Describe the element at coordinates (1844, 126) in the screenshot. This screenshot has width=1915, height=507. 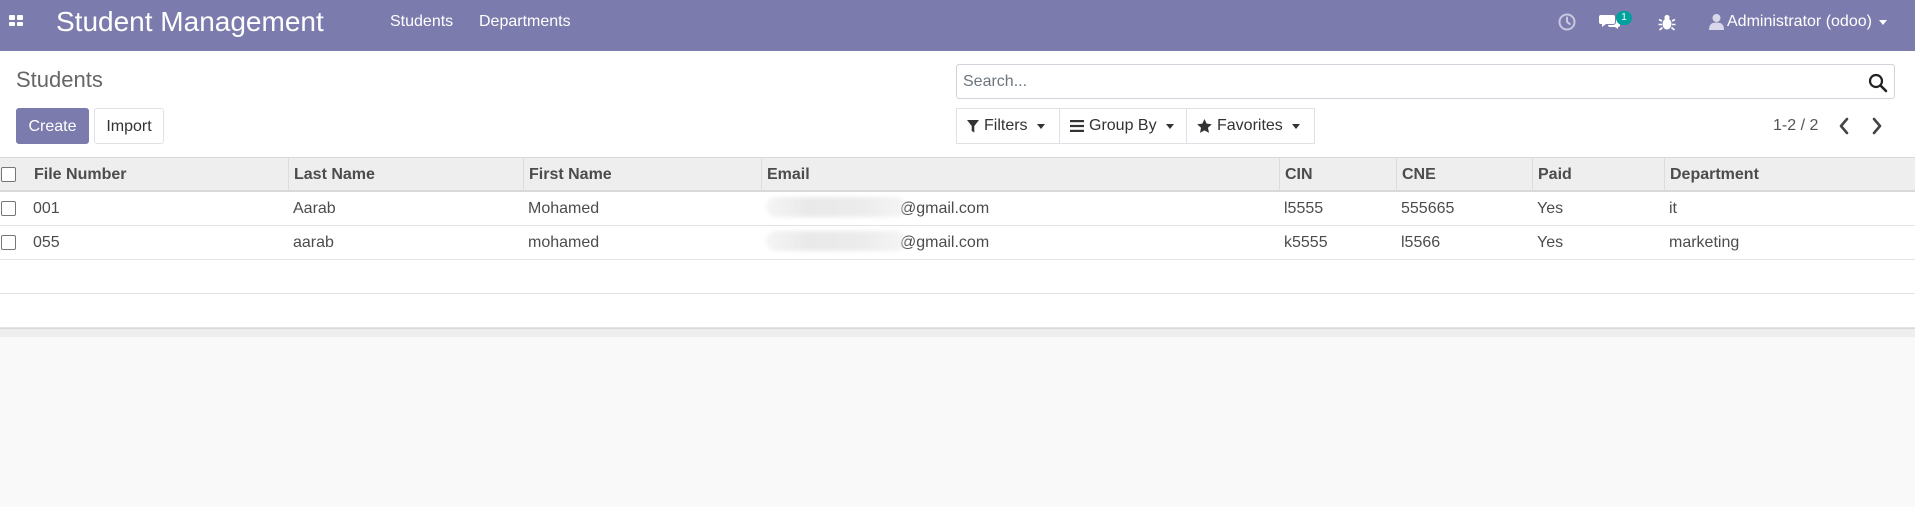
I see `chevron-left-icon` at that location.